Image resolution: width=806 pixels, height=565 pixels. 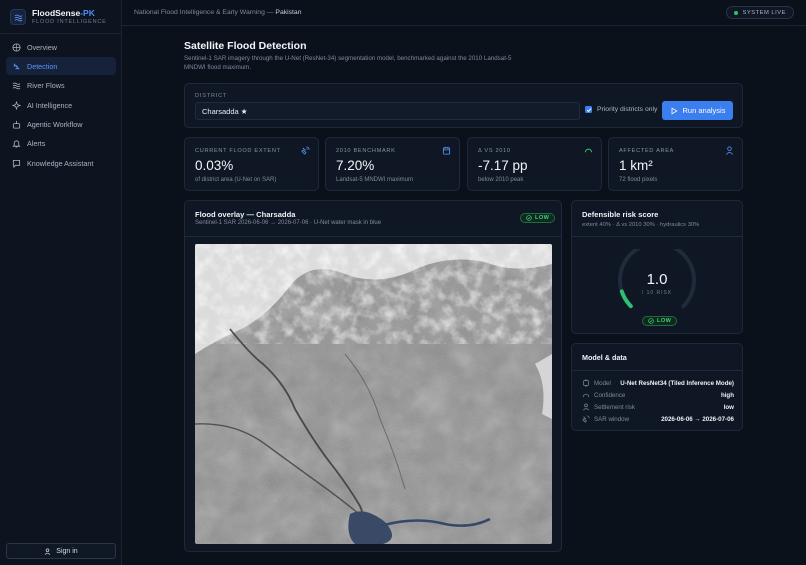 What do you see at coordinates (534, 164) in the screenshot?
I see `metric-delta-vs-2010: Δ VS 2010 -7.17 pp below 2010 peak` at bounding box center [534, 164].